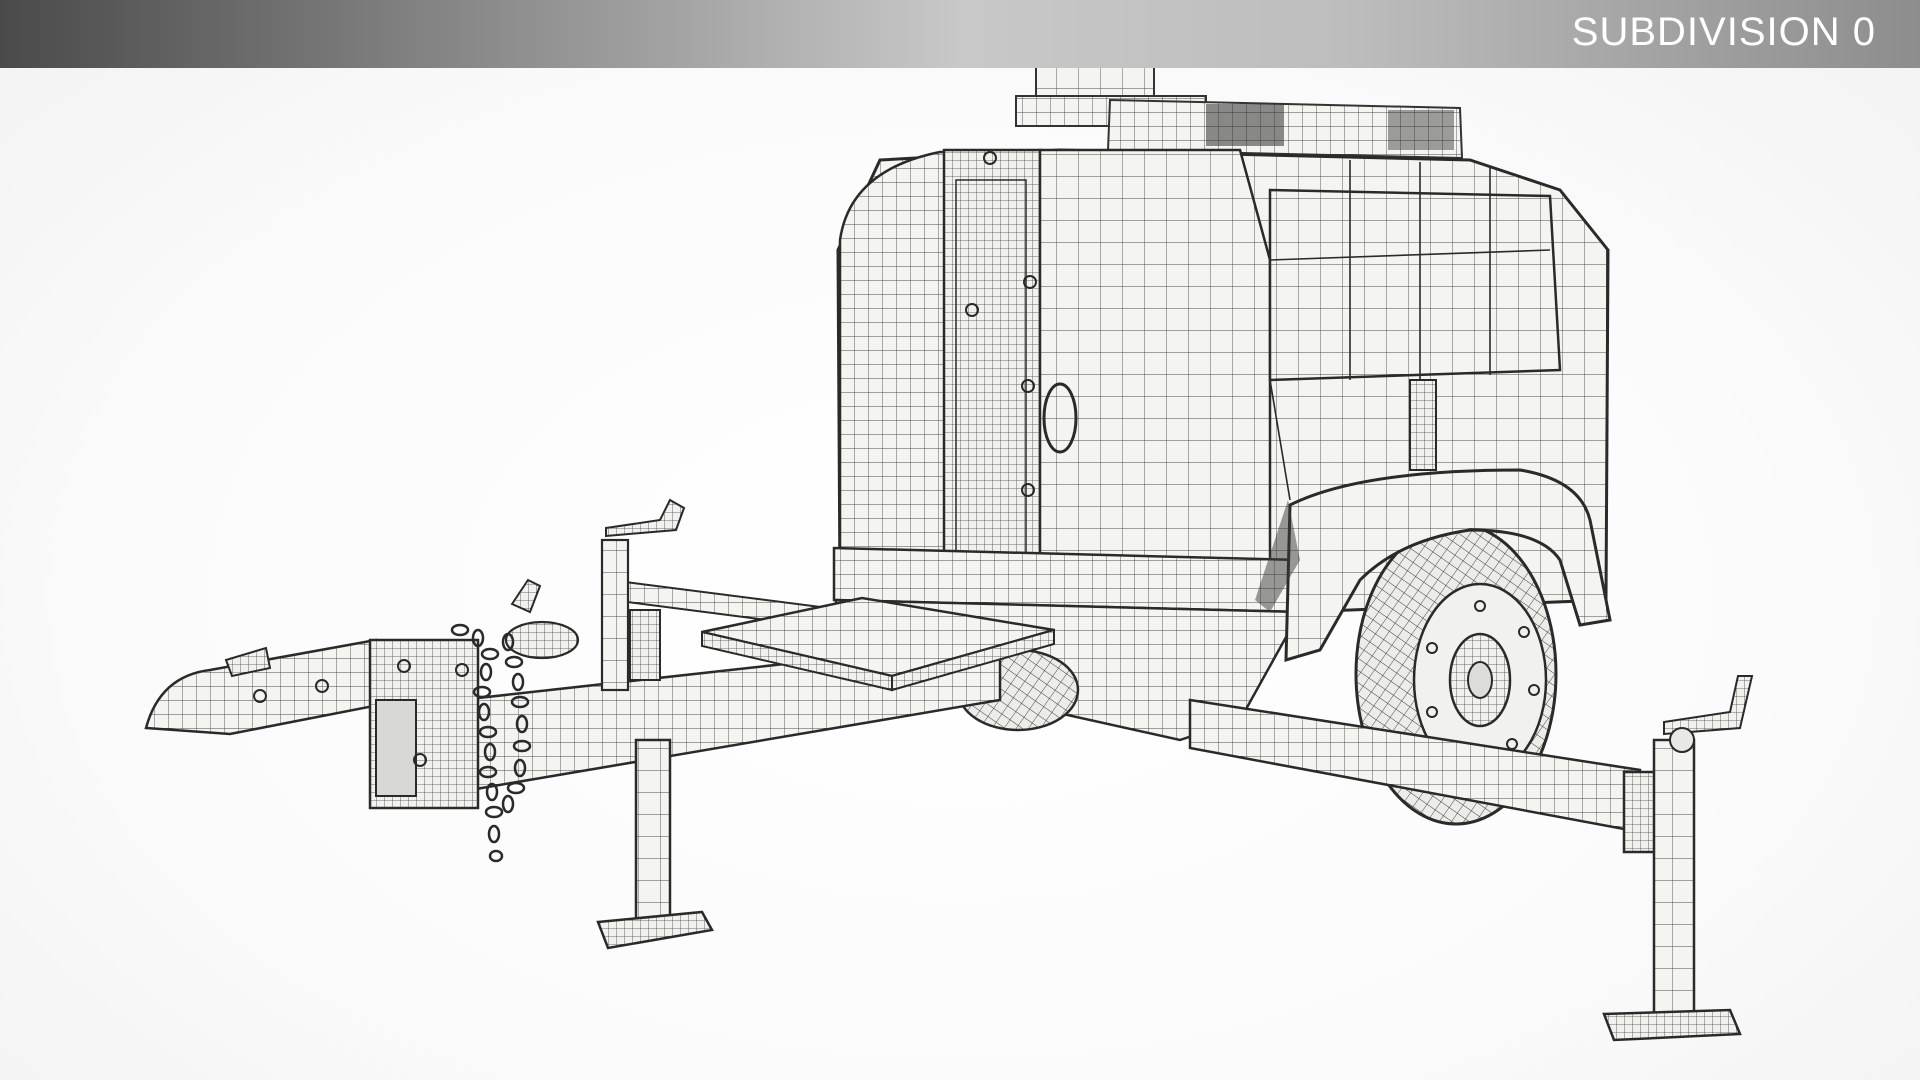 This screenshot has width=1920, height=1080. What do you see at coordinates (655, 844) in the screenshot?
I see `front-jack-stand` at bounding box center [655, 844].